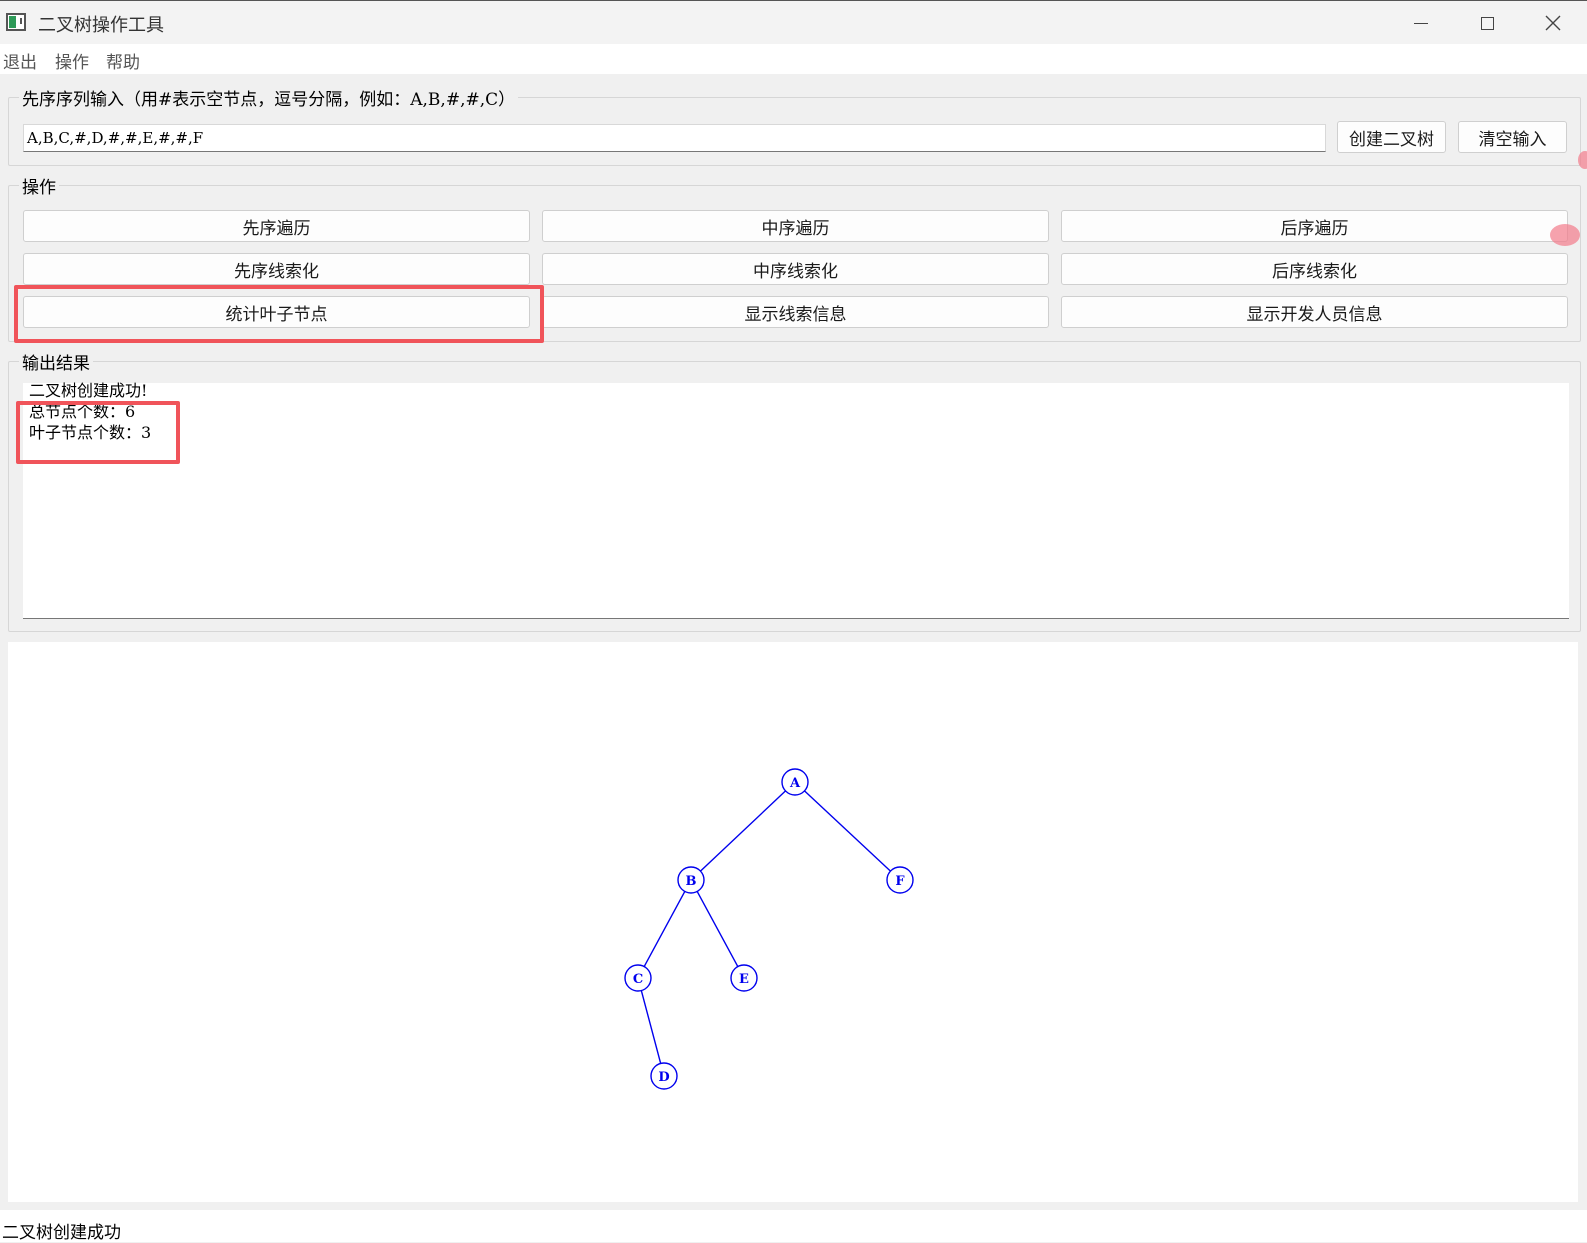 This screenshot has width=1587, height=1243. I want to click on svg-text: C, so click(638, 979).